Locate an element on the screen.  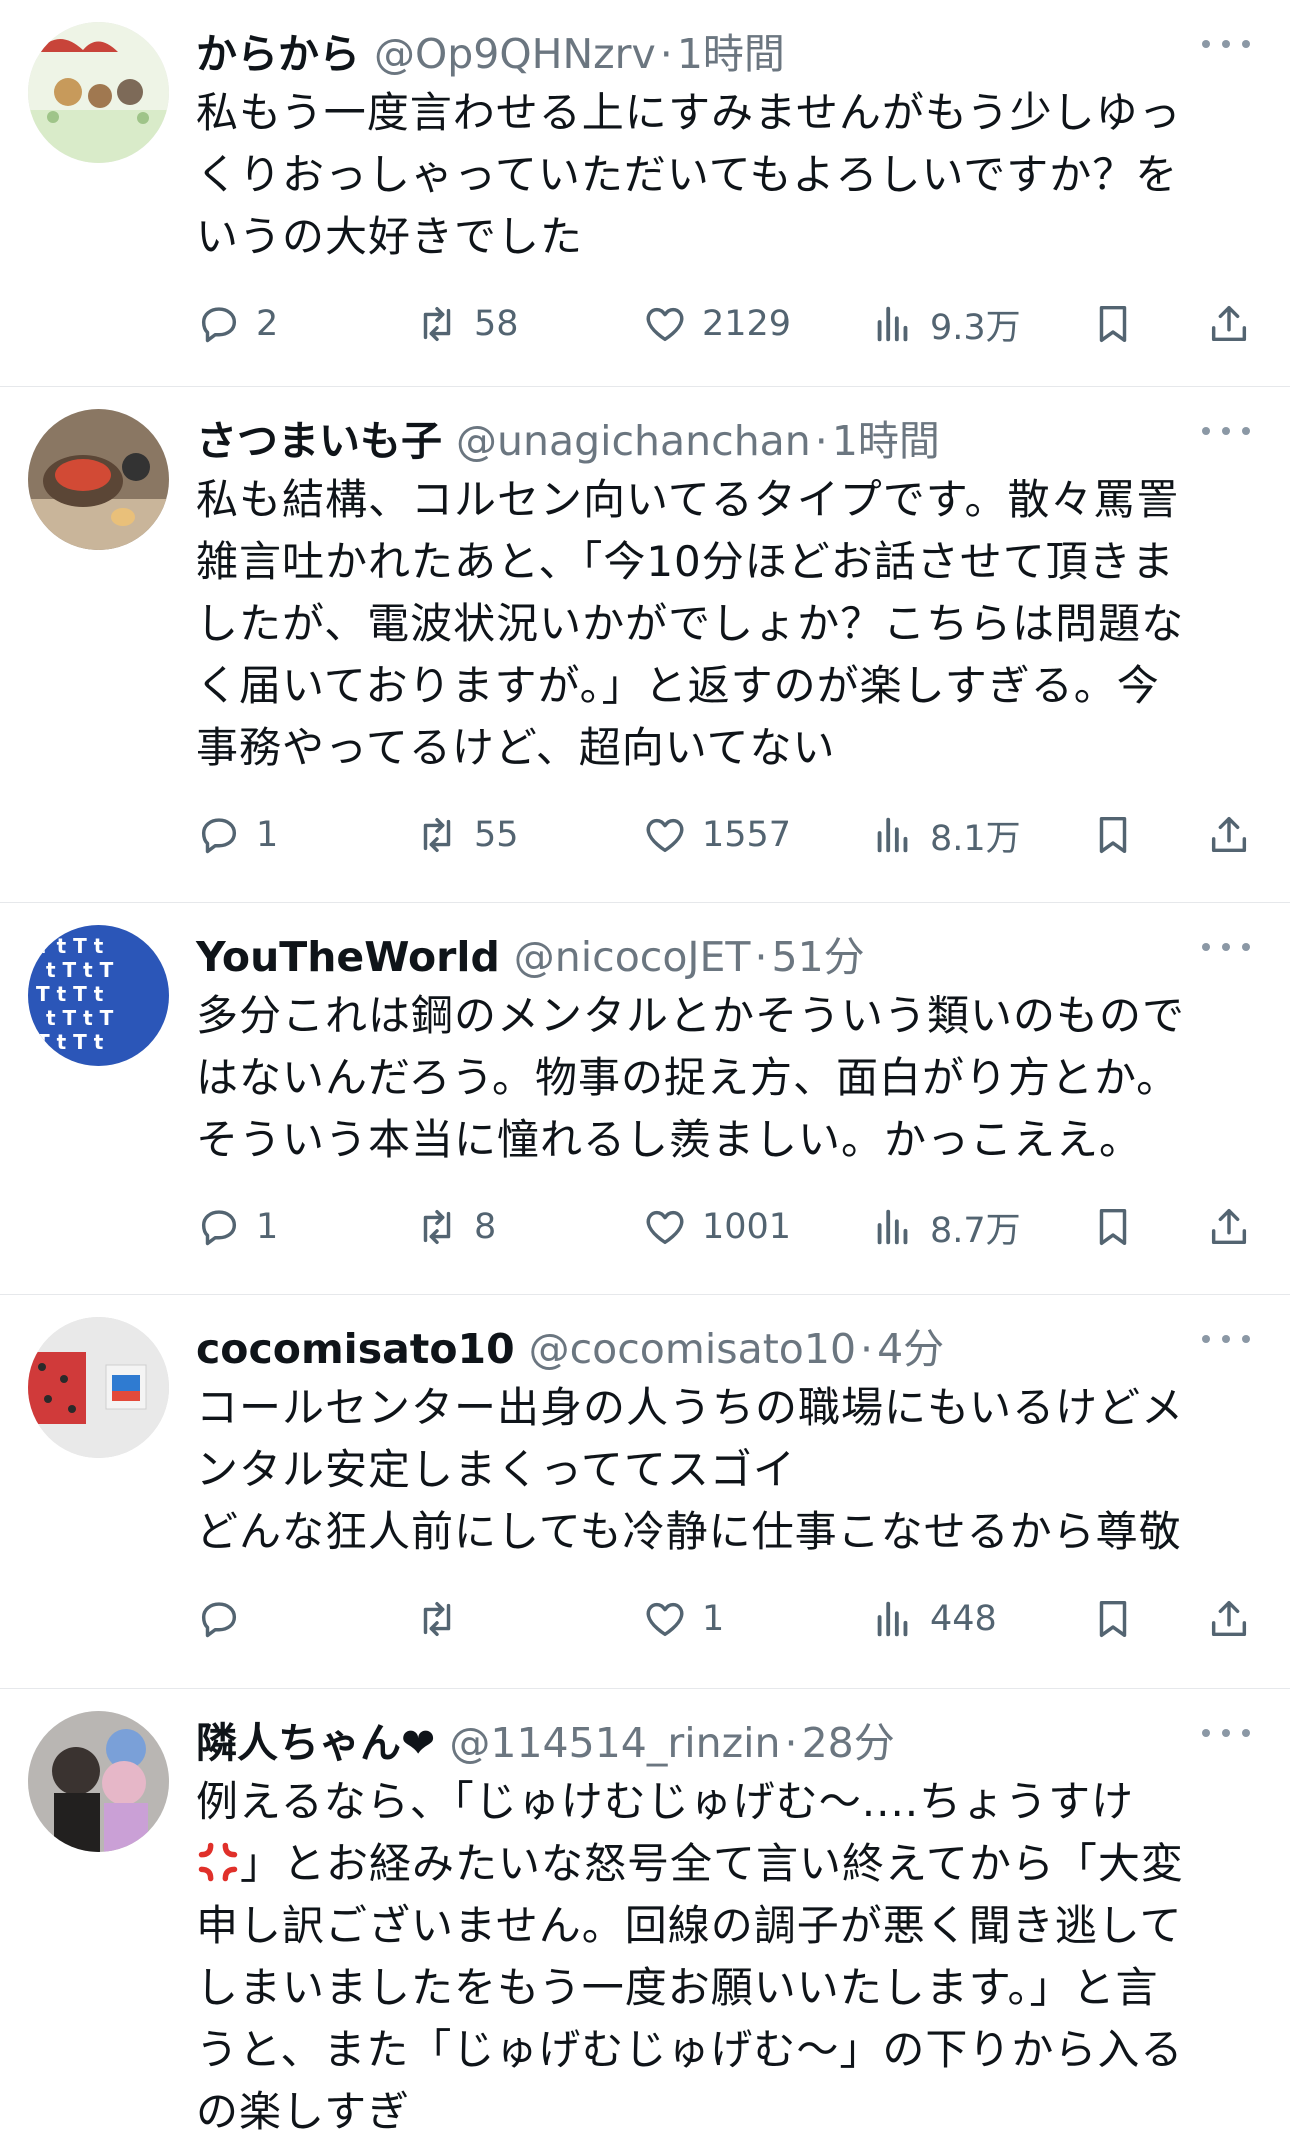
like-count: 1 is located at coordinates (713, 1619).